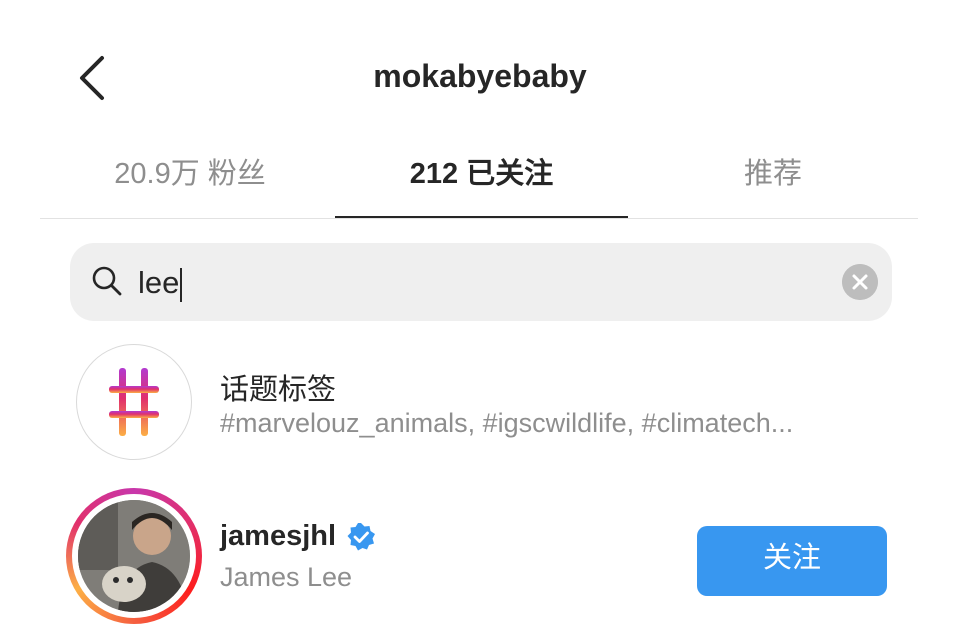  I want to click on search-bar, so click(481, 282).